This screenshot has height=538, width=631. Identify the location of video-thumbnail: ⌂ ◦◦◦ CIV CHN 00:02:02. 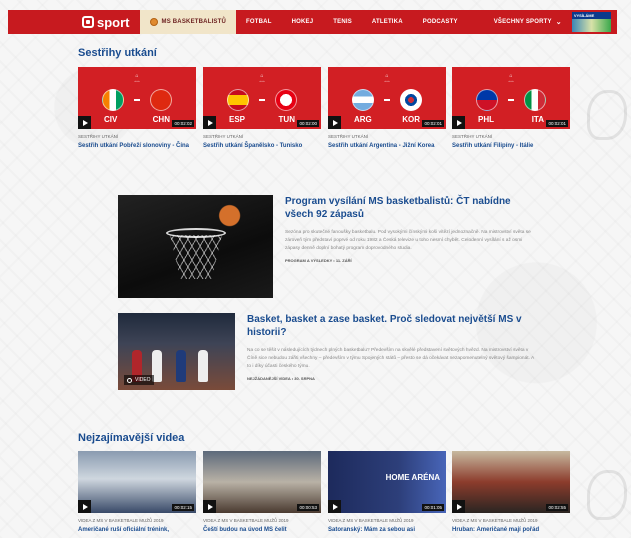
(137, 98).